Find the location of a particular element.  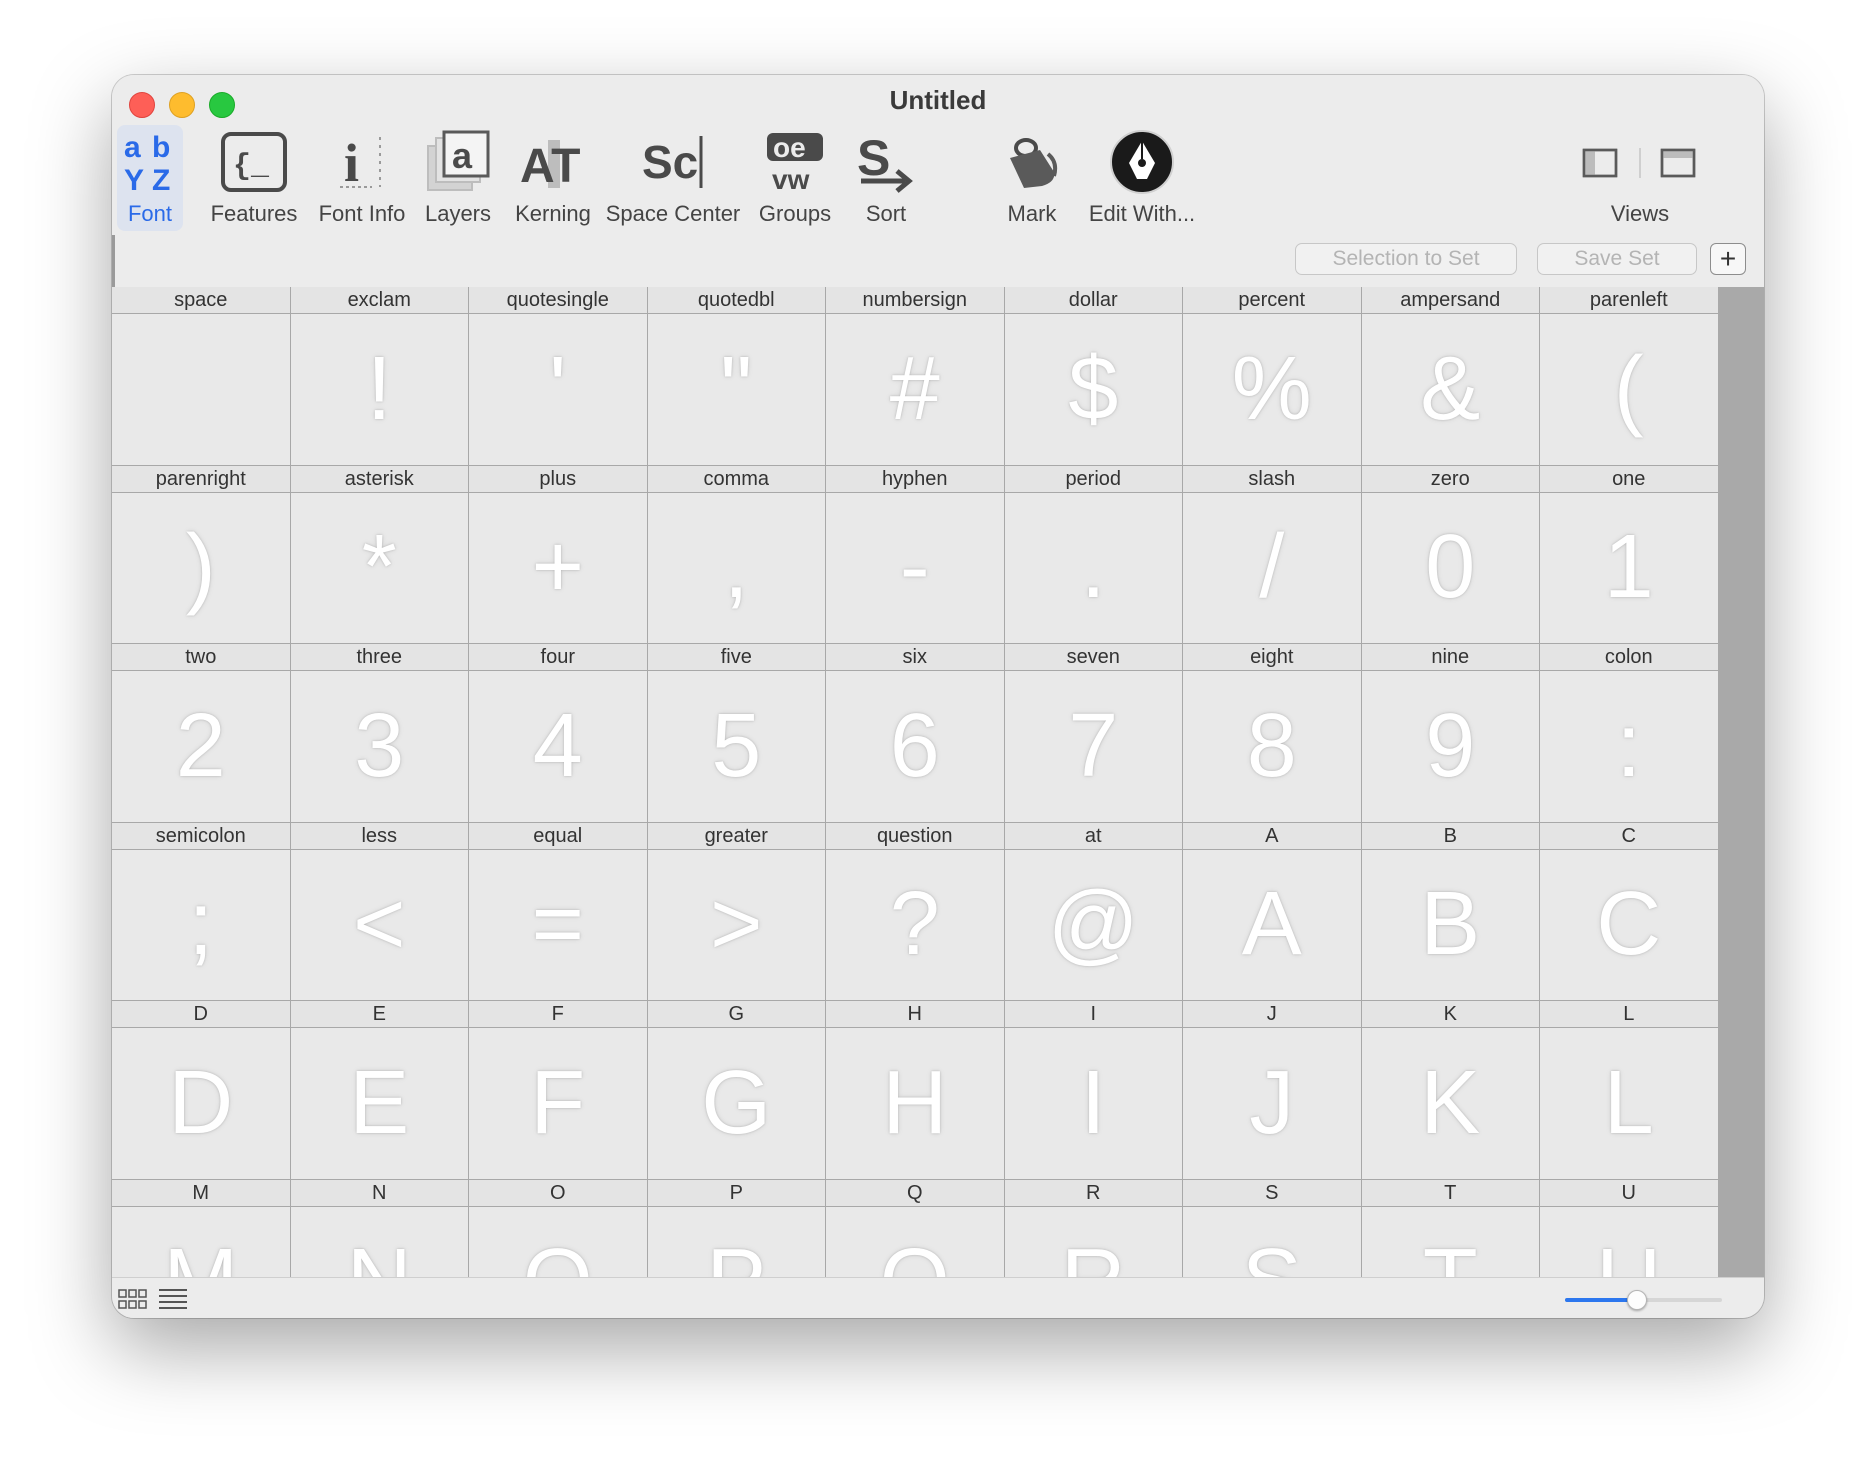

glyph-preview: Q is located at coordinates (915, 1242).